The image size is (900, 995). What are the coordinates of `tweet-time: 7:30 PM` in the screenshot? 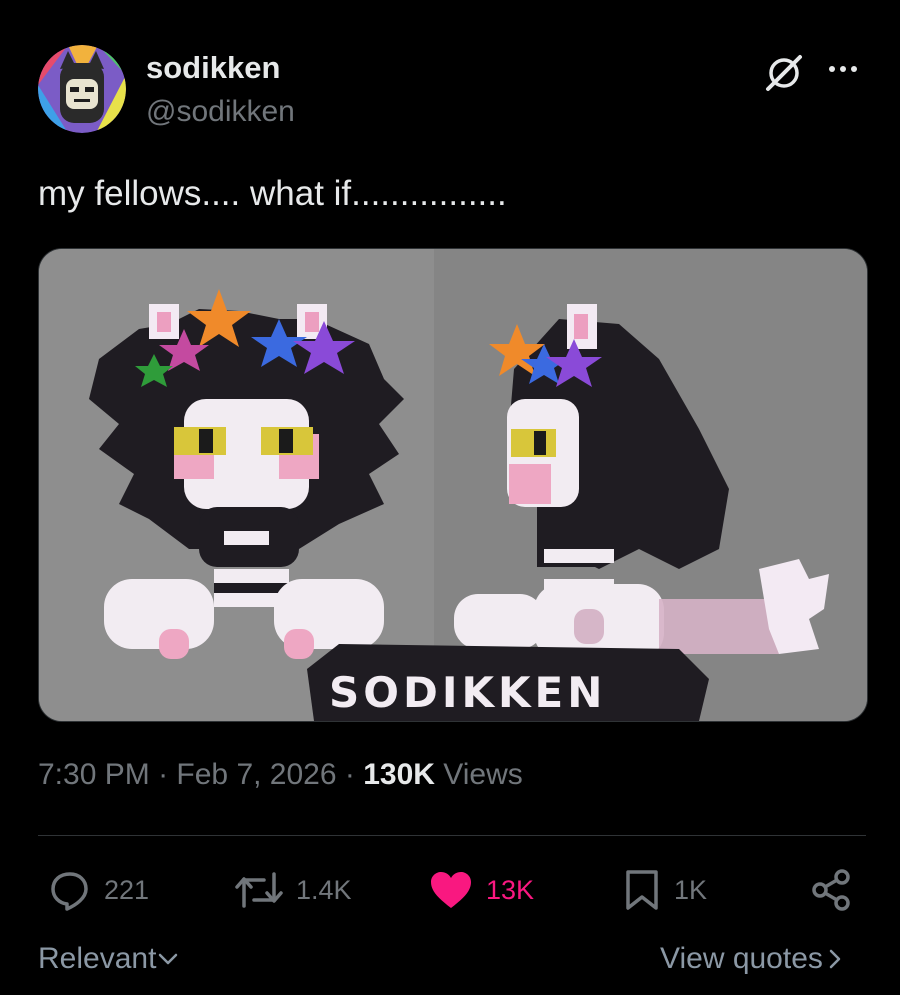 It's located at (94, 774).